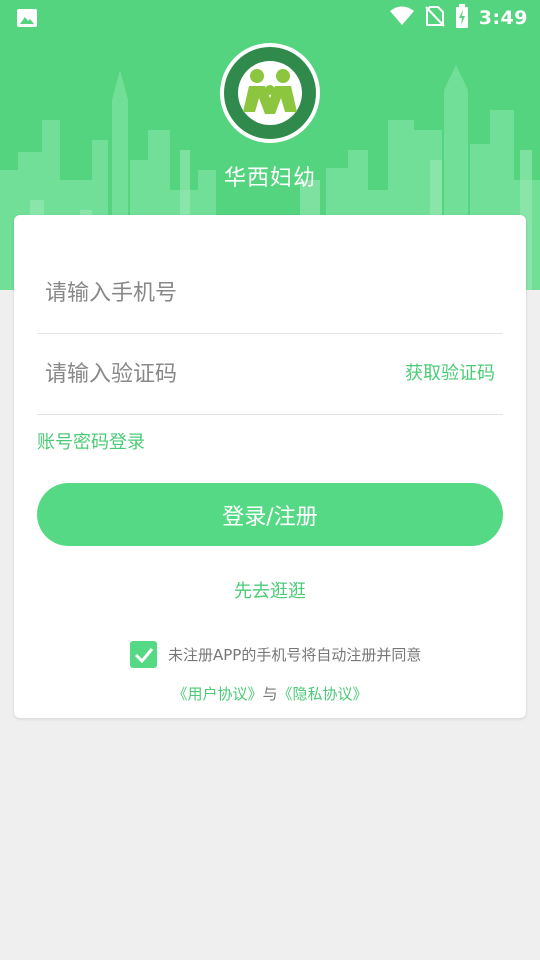  What do you see at coordinates (269, 178) in the screenshot?
I see `app-title: 华西妇幼` at bounding box center [269, 178].